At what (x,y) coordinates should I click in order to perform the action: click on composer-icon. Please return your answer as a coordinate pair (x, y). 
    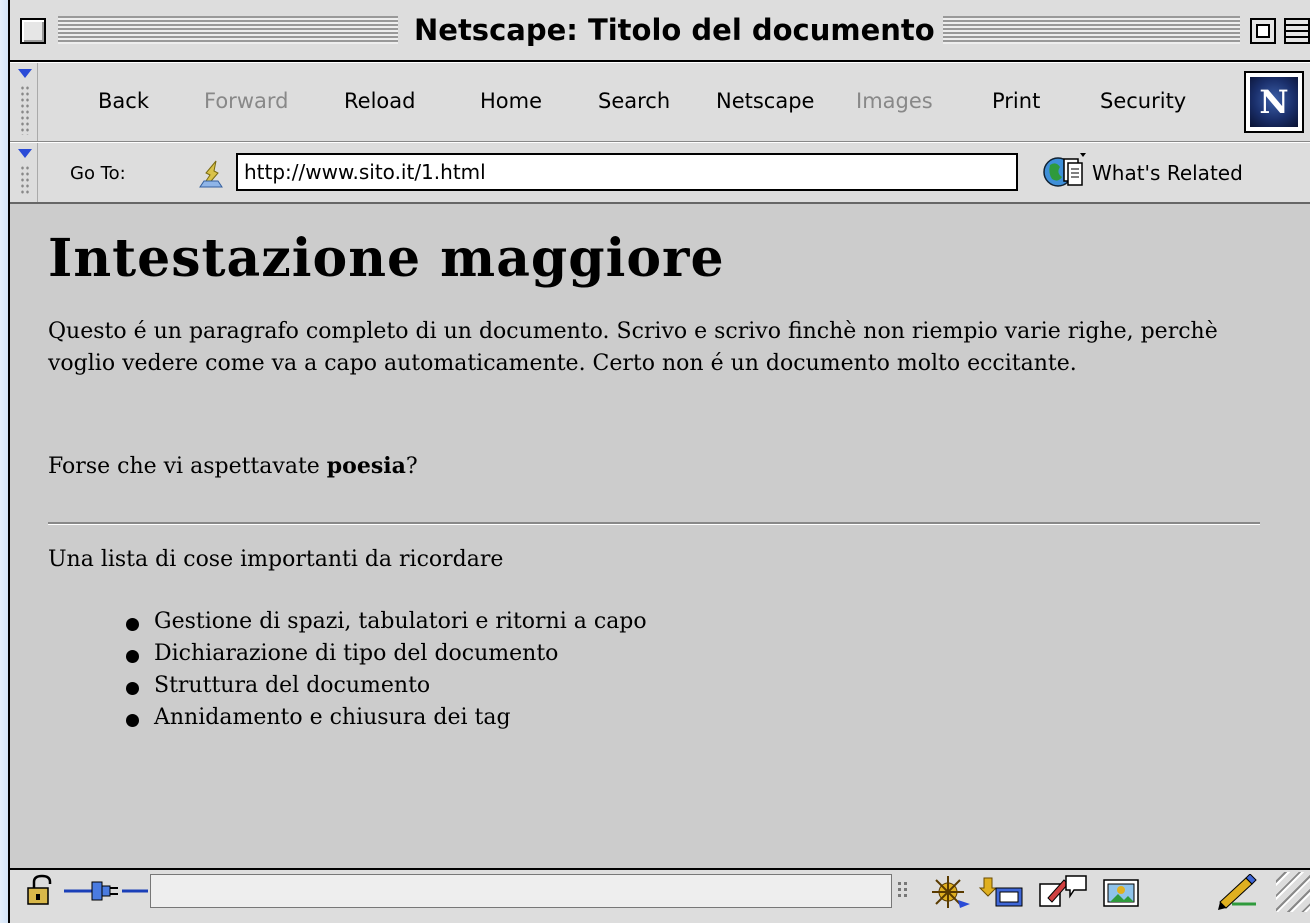
    Looking at the image, I should click on (1062, 892).